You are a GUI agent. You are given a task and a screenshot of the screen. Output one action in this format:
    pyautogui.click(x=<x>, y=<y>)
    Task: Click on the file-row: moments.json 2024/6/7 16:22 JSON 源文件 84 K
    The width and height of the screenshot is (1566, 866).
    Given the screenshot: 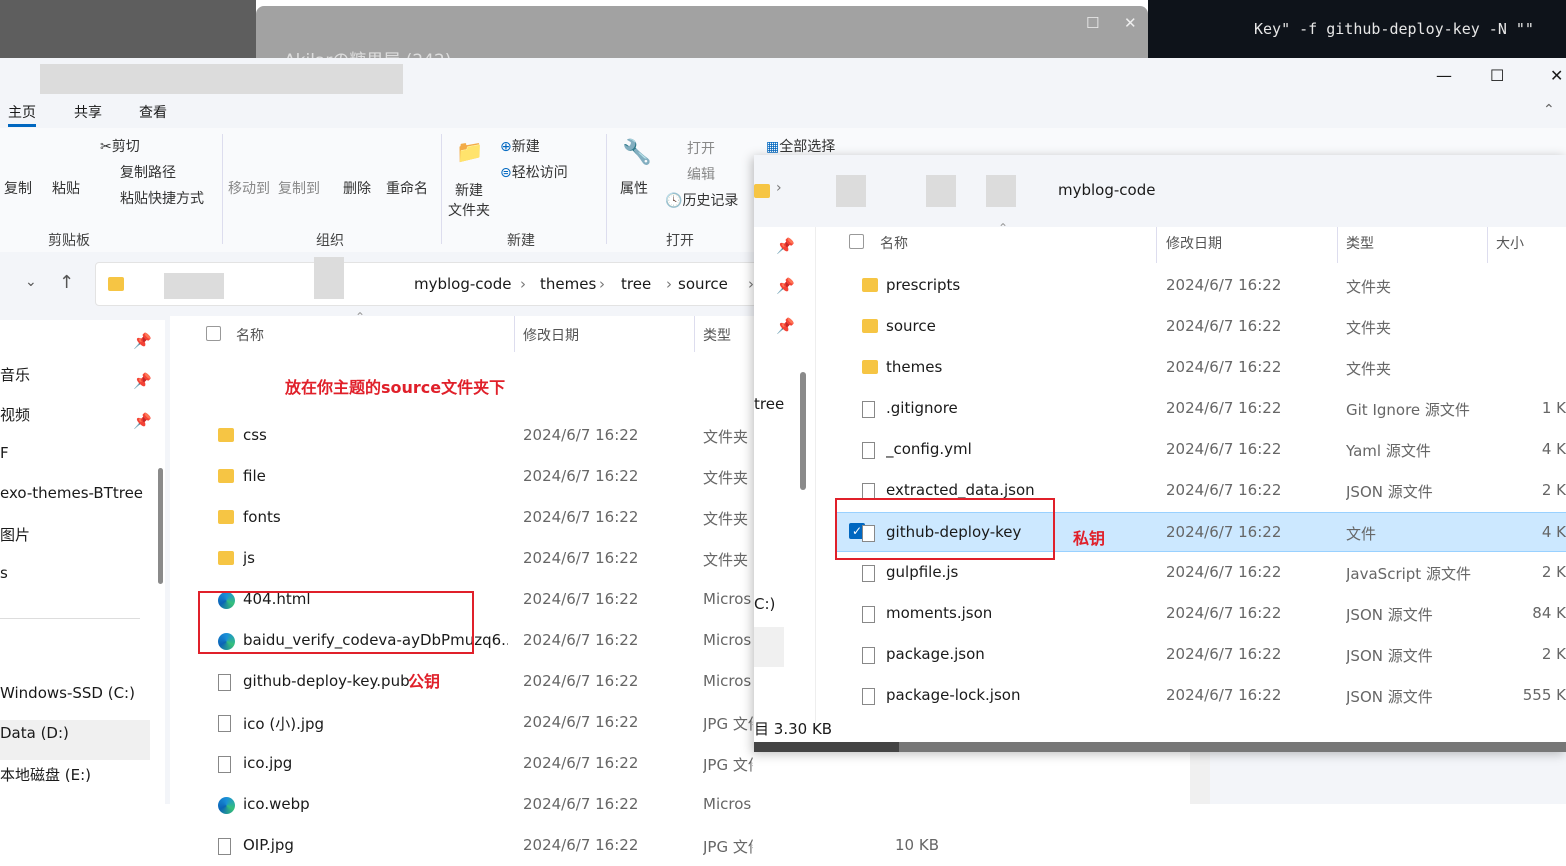 What is the action you would take?
    pyautogui.click(x=1191, y=614)
    